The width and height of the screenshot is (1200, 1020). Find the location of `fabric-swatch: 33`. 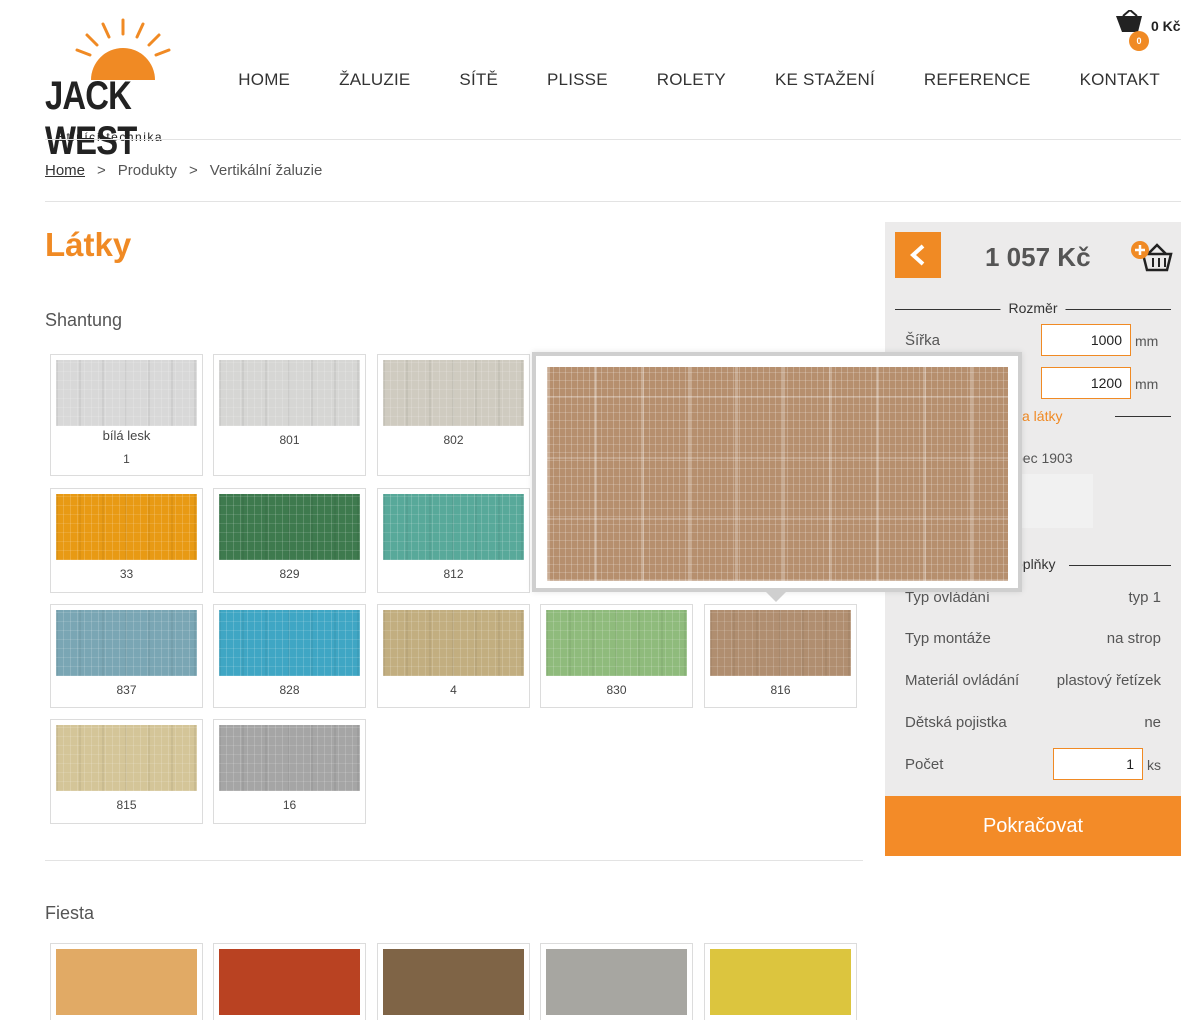

fabric-swatch: 33 is located at coordinates (126, 540).